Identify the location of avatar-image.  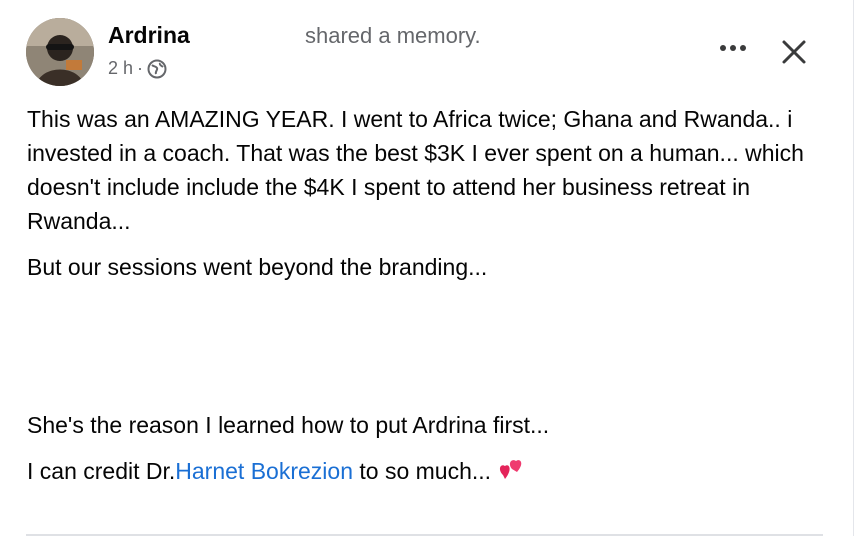
(60, 52).